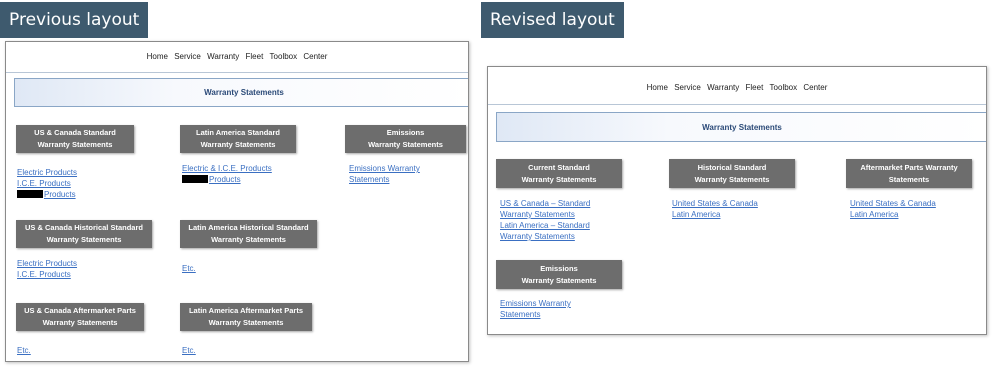 The height and width of the screenshot is (367, 992). I want to click on category-title-line1: US & Canada Aftermarket Parts, so click(80, 310).